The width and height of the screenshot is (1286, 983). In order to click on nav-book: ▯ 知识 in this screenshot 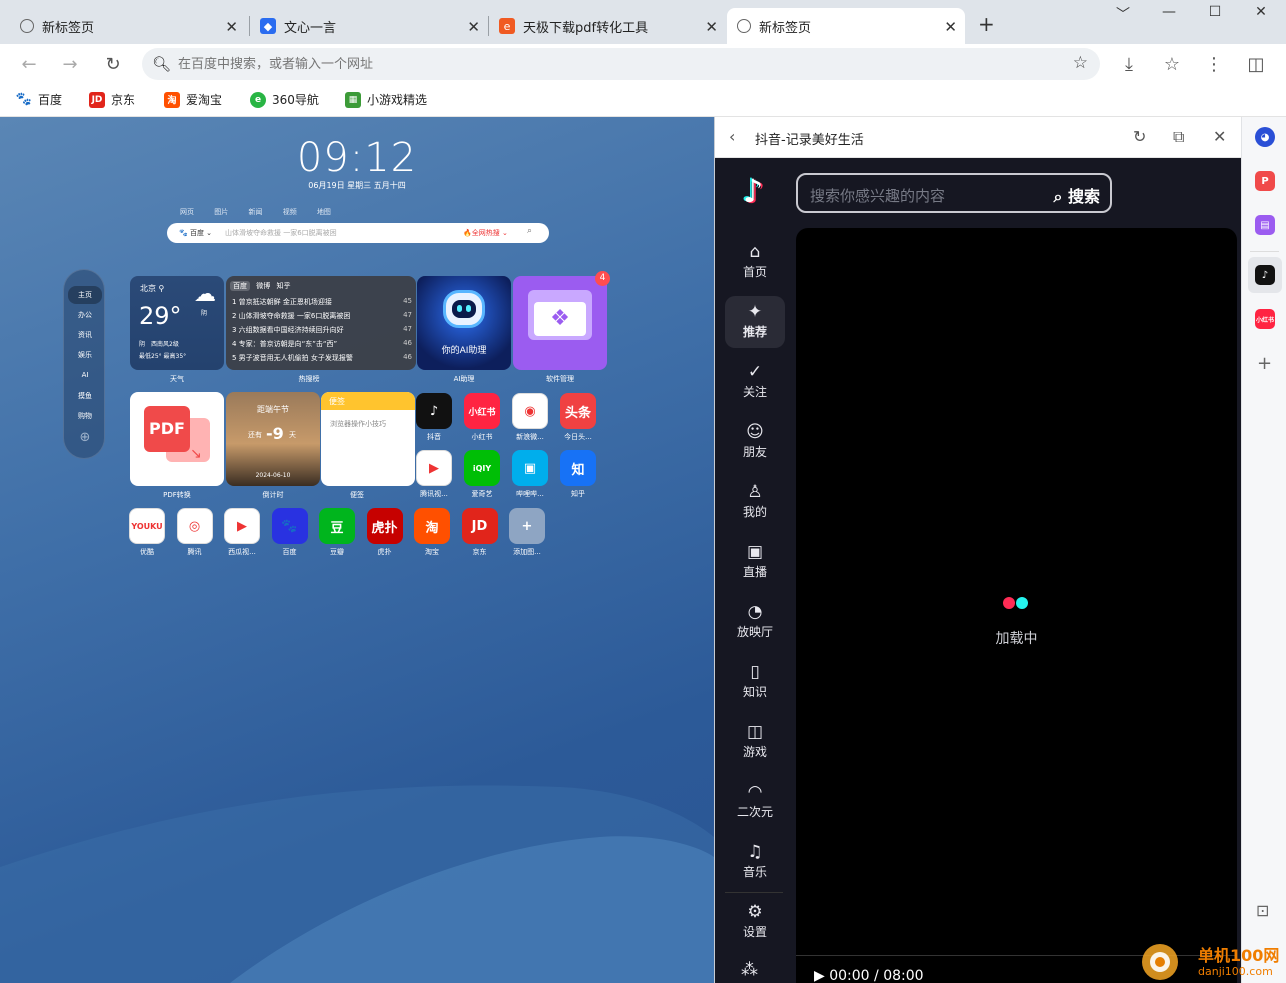, I will do `click(755, 682)`.